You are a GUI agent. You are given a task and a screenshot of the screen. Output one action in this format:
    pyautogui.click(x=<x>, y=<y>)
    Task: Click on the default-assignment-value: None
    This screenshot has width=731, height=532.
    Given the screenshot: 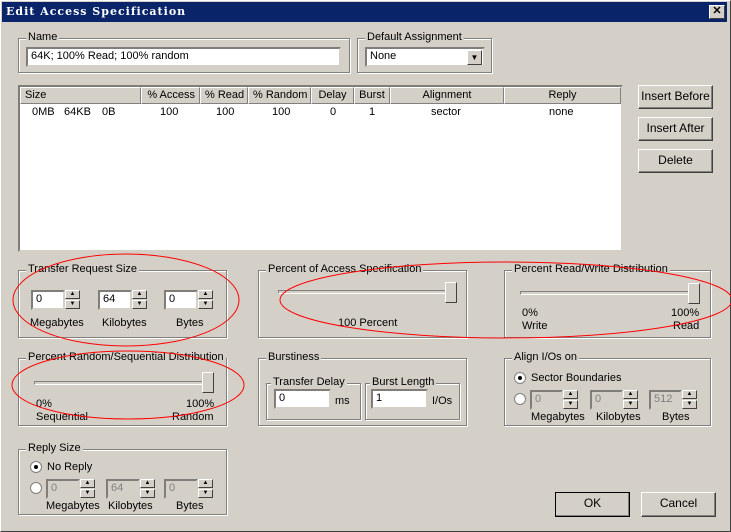 What is the action you would take?
    pyautogui.click(x=383, y=56)
    